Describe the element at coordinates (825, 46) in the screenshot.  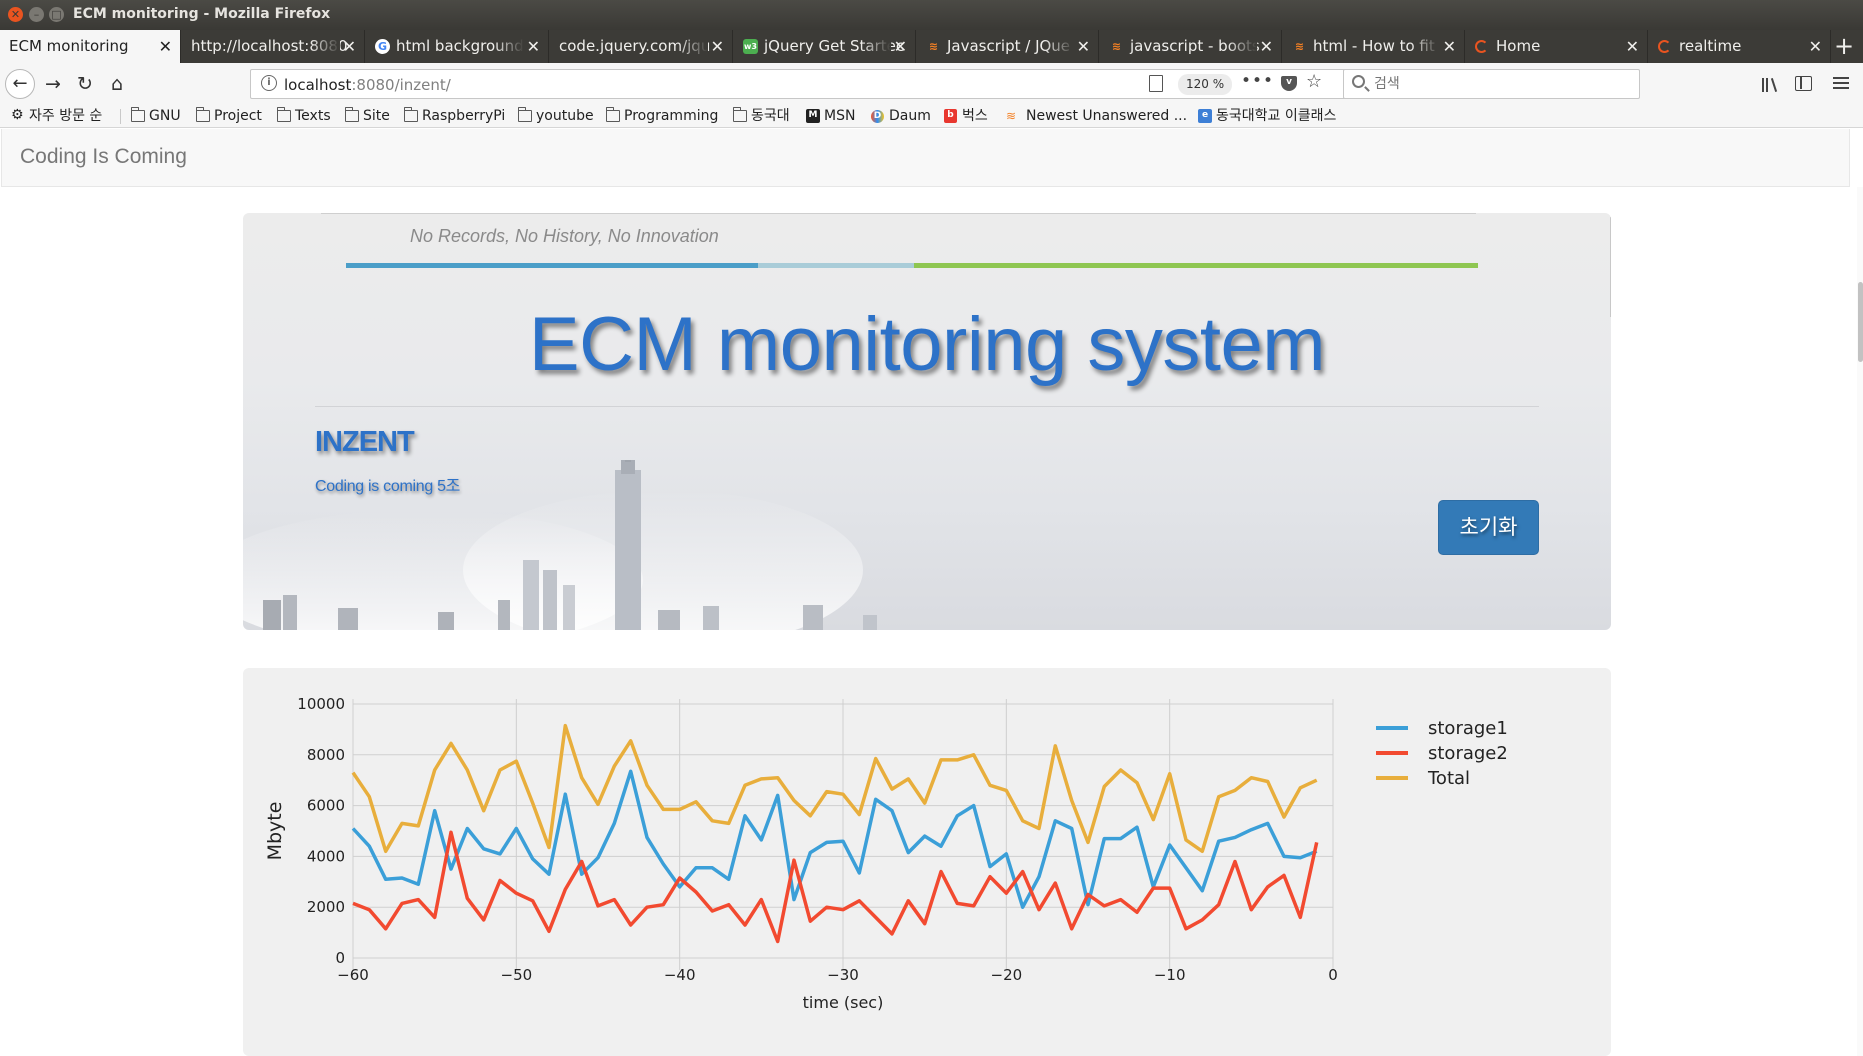
I see `tab-jquery-get-started: w3 jQuery Get Startec ✕` at that location.